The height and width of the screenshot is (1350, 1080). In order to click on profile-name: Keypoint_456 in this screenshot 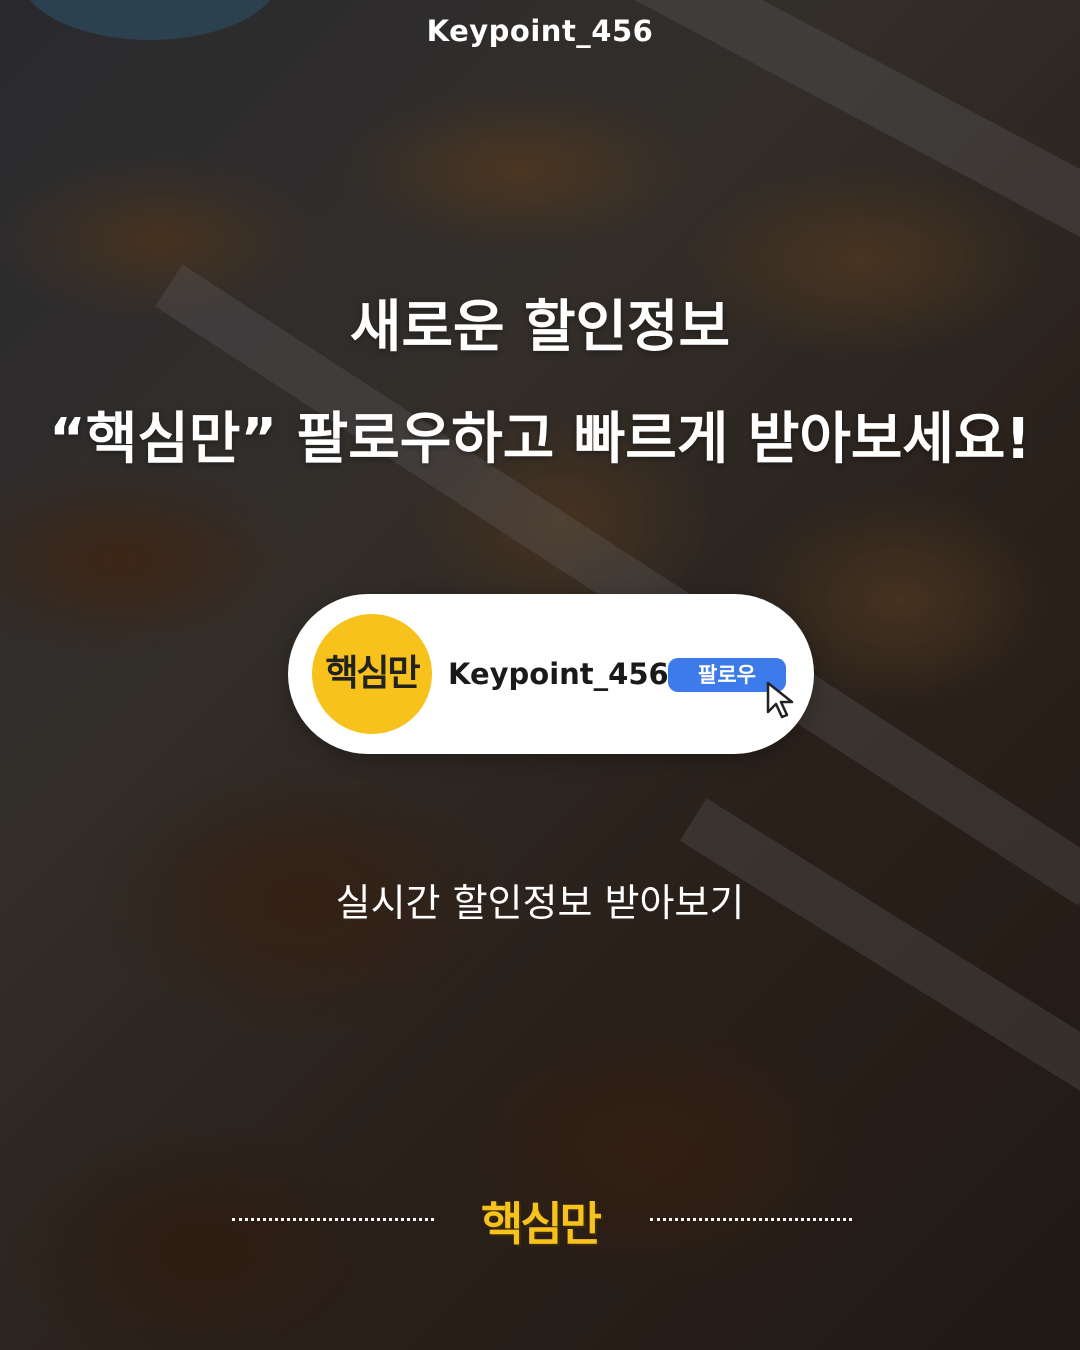, I will do `click(558, 674)`.